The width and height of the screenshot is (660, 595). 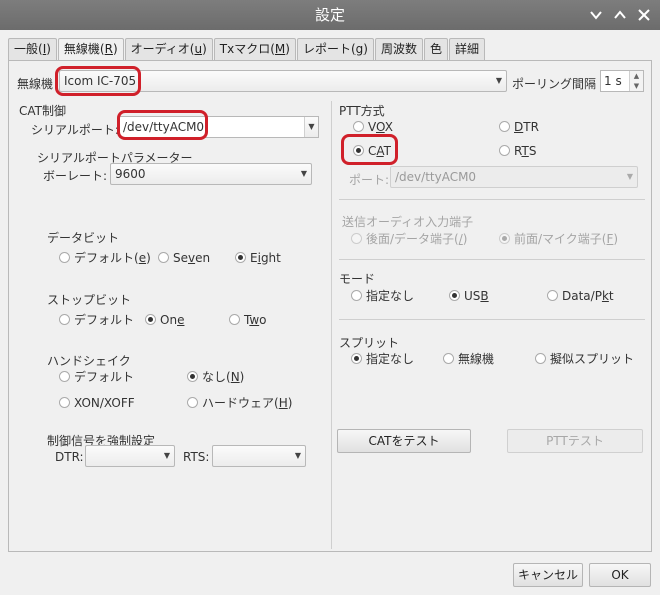 I want to click on split-rig-radio: 無線機, so click(x=468, y=359).